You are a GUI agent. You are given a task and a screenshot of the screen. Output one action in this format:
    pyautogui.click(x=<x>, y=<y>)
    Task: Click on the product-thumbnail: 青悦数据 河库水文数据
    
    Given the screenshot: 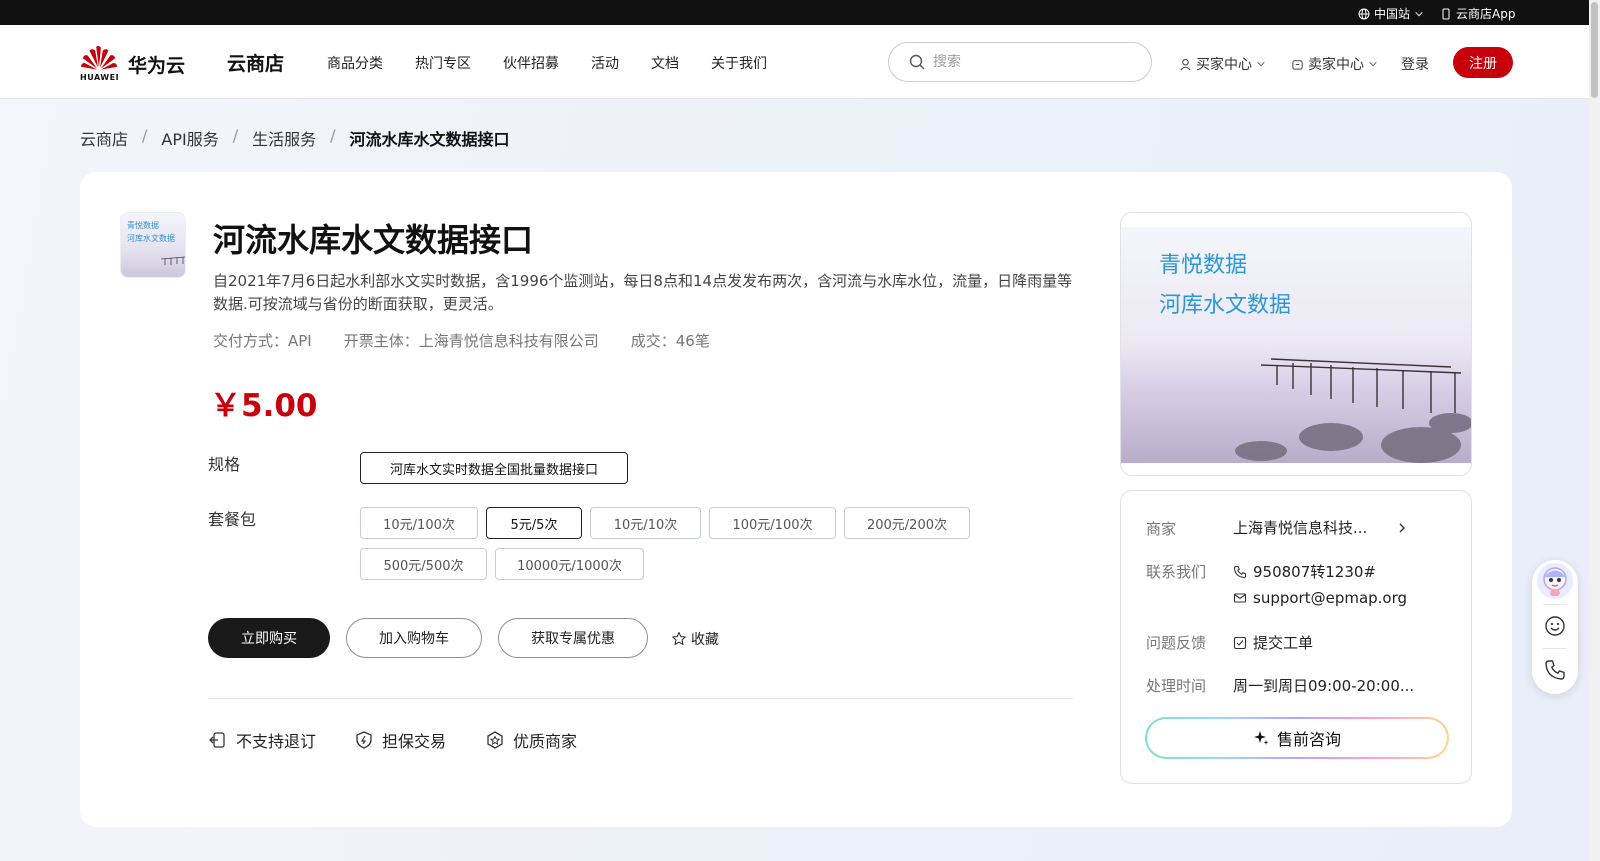 What is the action you would take?
    pyautogui.click(x=153, y=245)
    